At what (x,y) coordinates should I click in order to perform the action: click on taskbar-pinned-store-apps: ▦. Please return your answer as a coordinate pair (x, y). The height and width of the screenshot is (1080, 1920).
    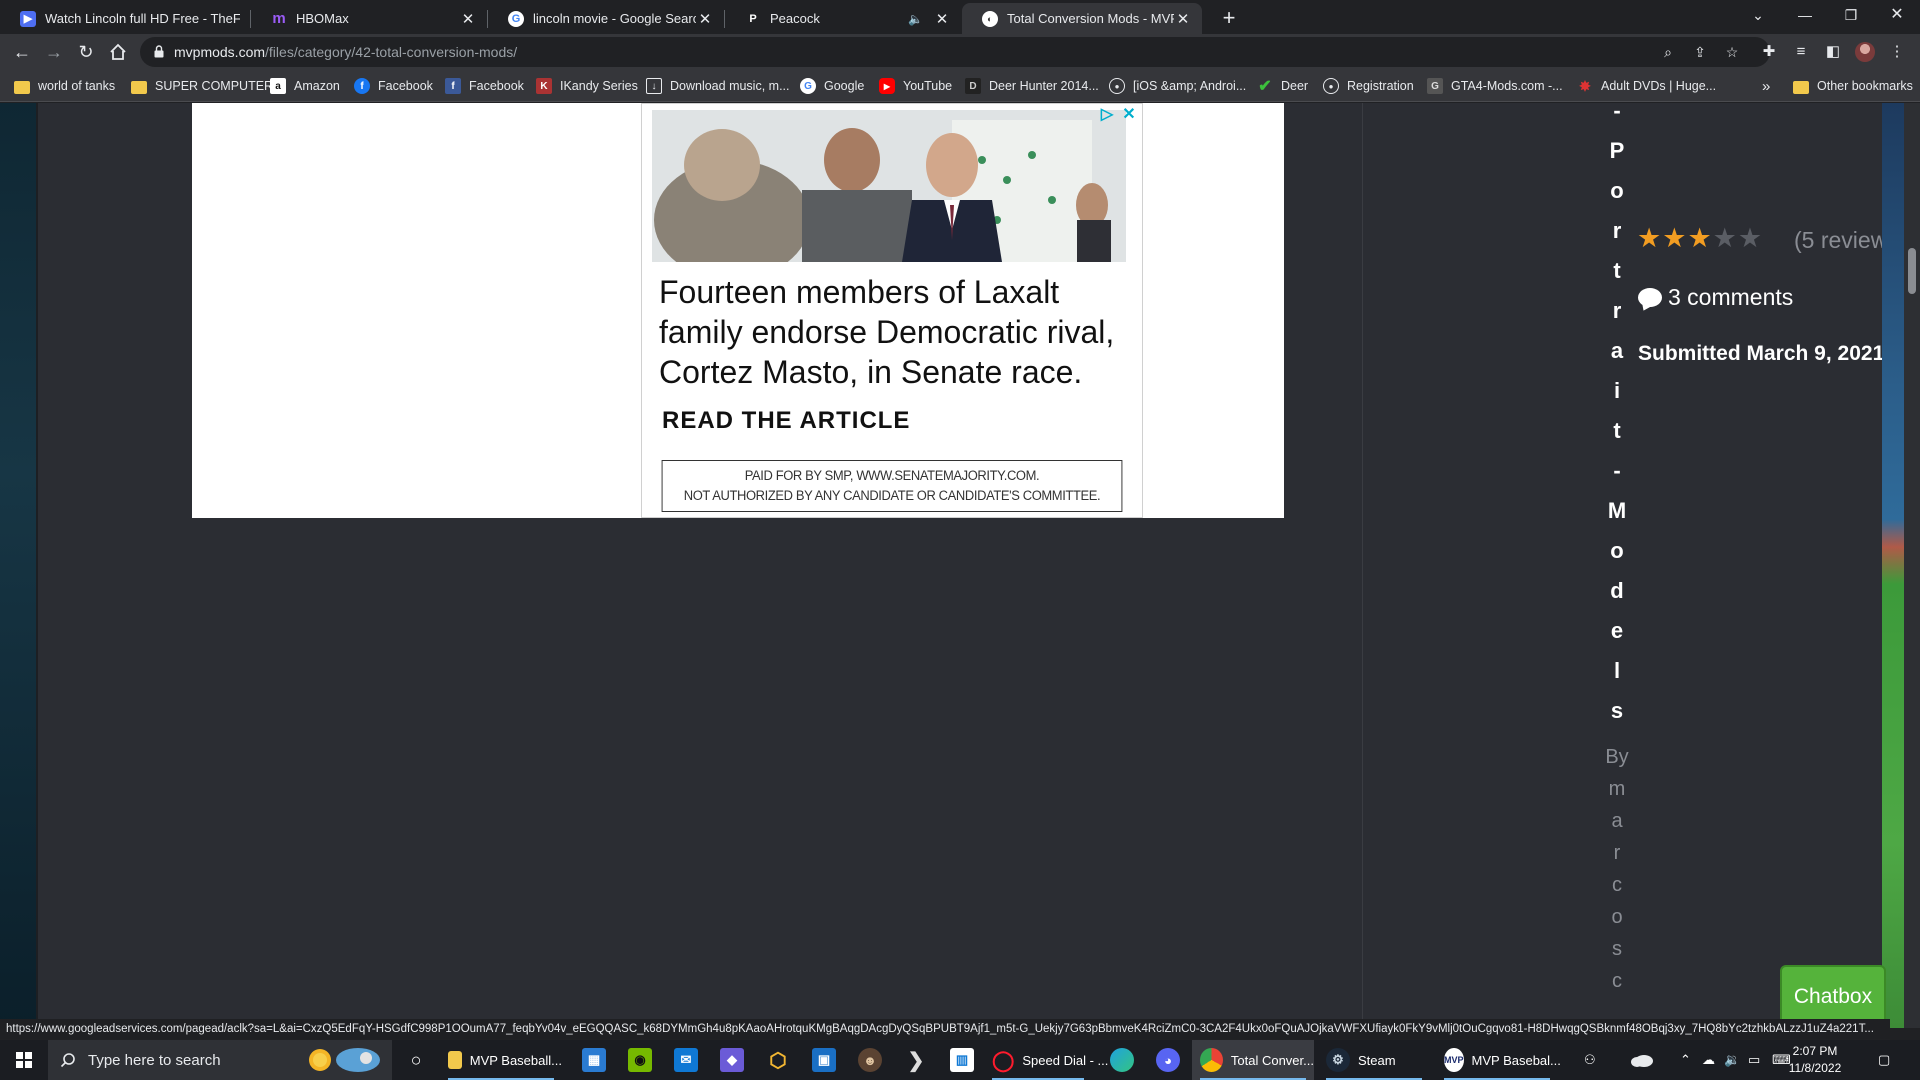
    Looking at the image, I should click on (594, 1060).